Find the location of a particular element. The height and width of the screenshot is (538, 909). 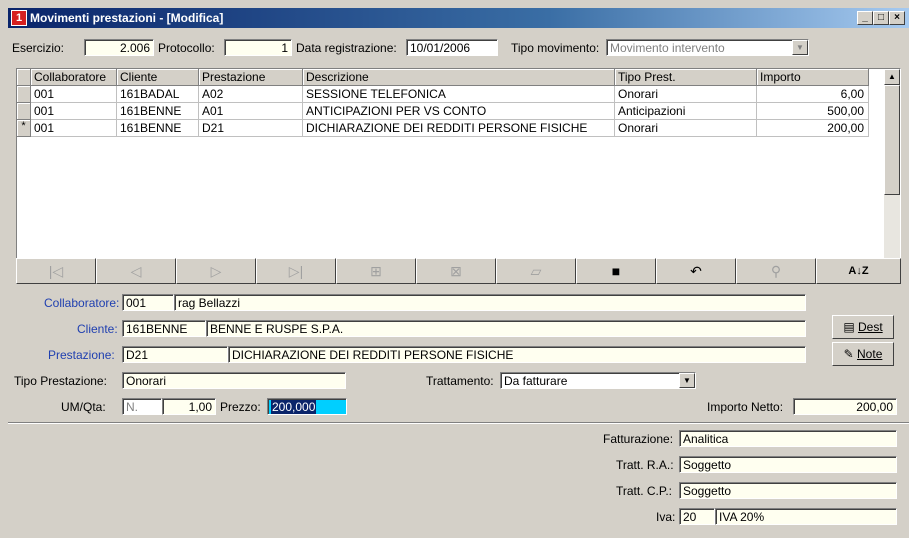

collaboratore-name-field: rag Bellazzi is located at coordinates (490, 302).